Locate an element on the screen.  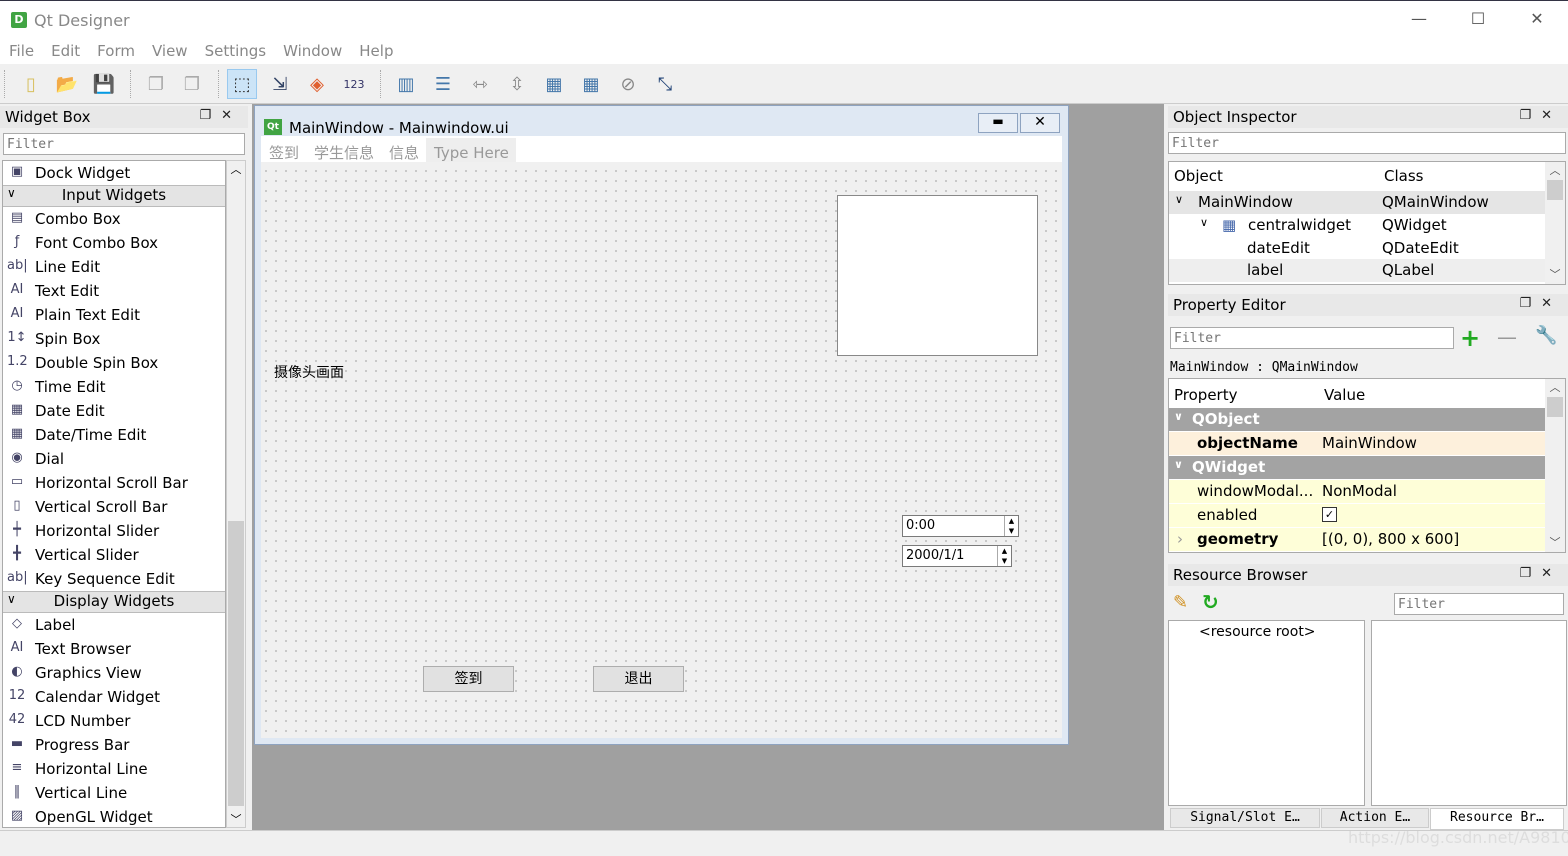
menu-edit: Edit is located at coordinates (65, 49).